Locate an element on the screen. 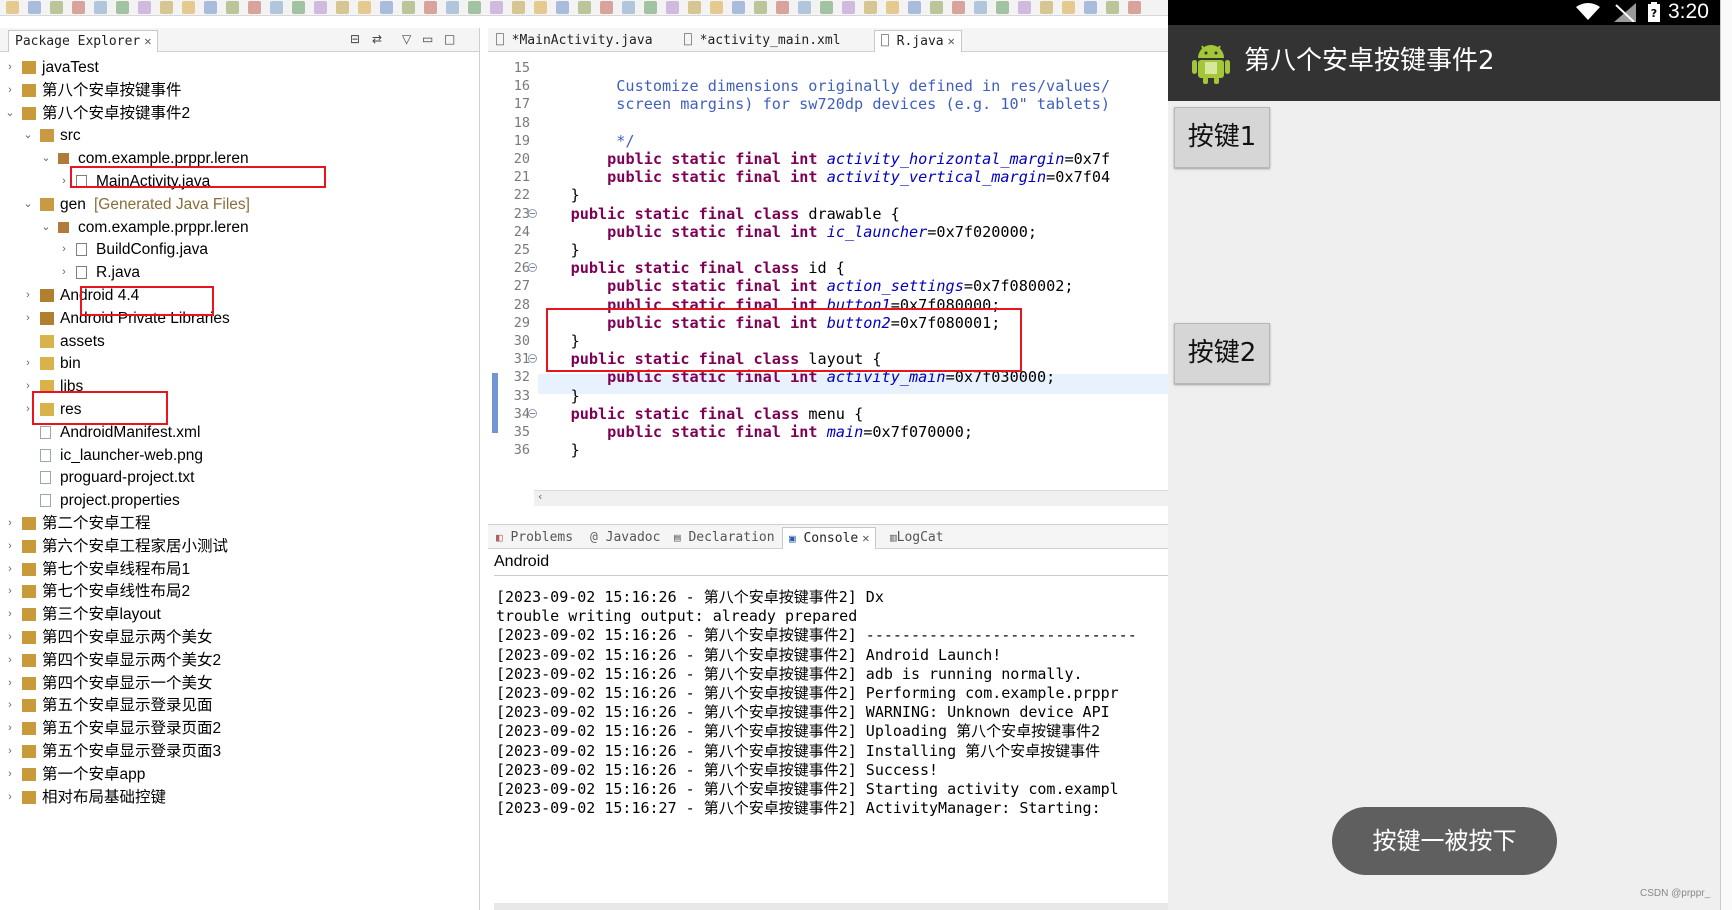  tree-item: assets is located at coordinates (239, 341).